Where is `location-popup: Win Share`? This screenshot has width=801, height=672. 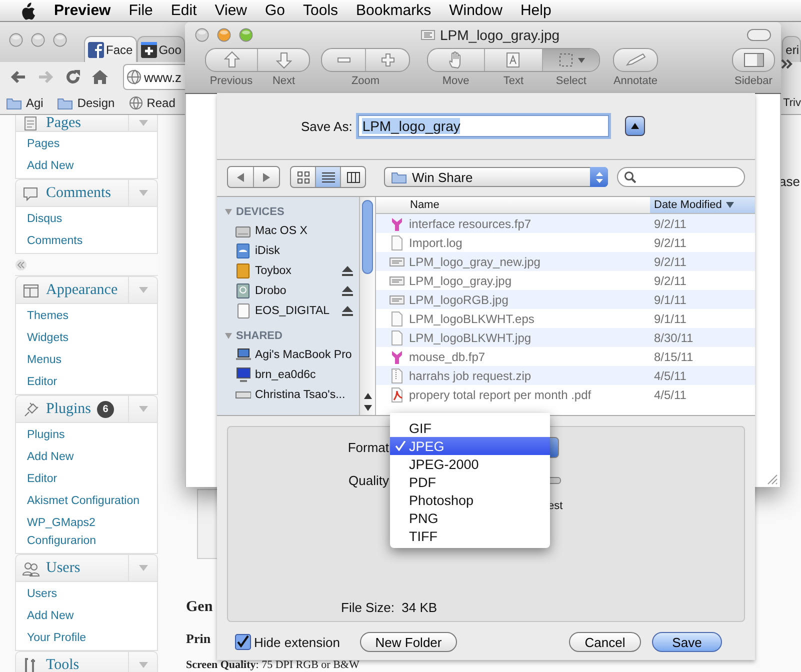 location-popup: Win Share is located at coordinates (496, 177).